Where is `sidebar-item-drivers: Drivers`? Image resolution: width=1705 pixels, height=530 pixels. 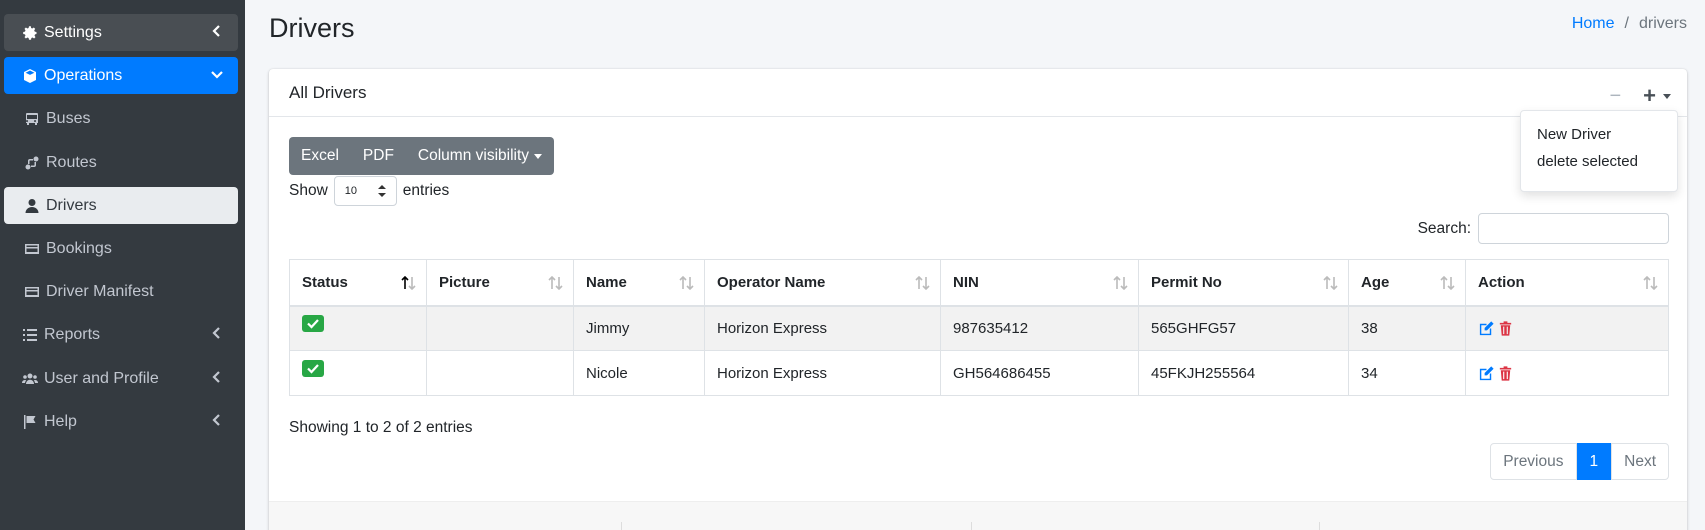 sidebar-item-drivers: Drivers is located at coordinates (121, 205).